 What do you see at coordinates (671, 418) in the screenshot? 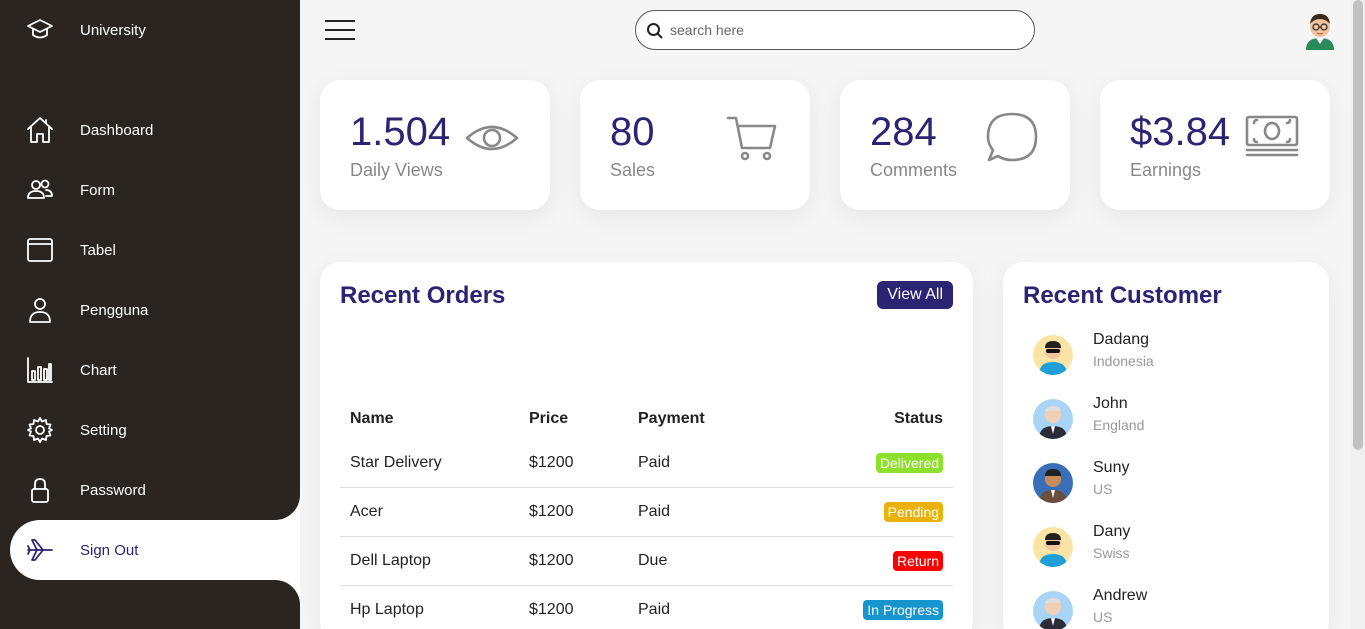
I see `header-payment: Payment` at bounding box center [671, 418].